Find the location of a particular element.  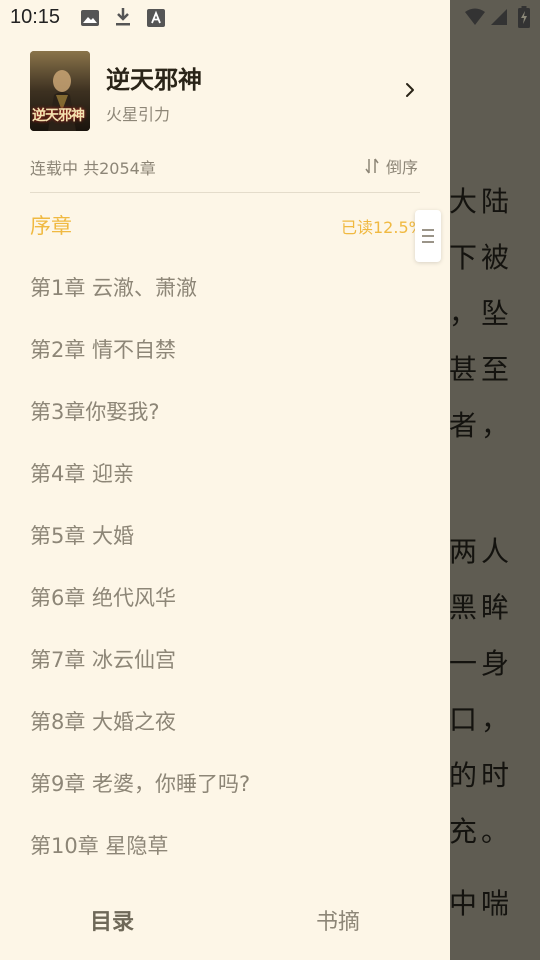

drawer-tab-bar: 目录 书摘 is located at coordinates (225, 920).